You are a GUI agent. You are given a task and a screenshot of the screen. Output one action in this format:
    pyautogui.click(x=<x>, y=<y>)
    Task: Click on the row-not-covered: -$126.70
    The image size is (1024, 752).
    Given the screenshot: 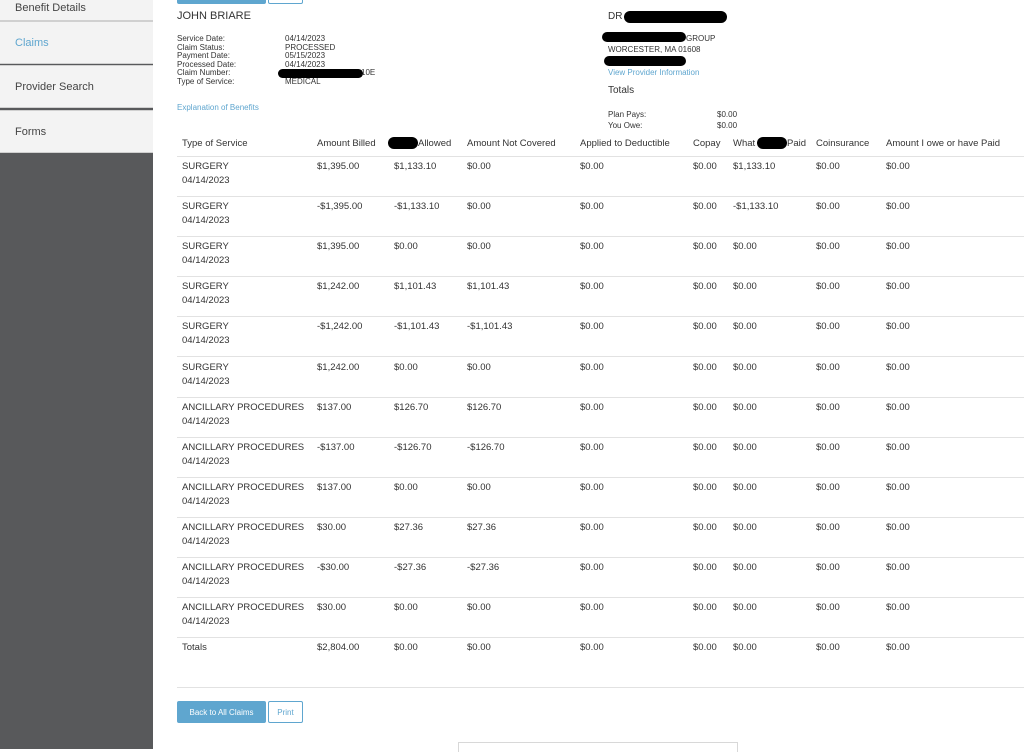 What is the action you would take?
    pyautogui.click(x=486, y=447)
    